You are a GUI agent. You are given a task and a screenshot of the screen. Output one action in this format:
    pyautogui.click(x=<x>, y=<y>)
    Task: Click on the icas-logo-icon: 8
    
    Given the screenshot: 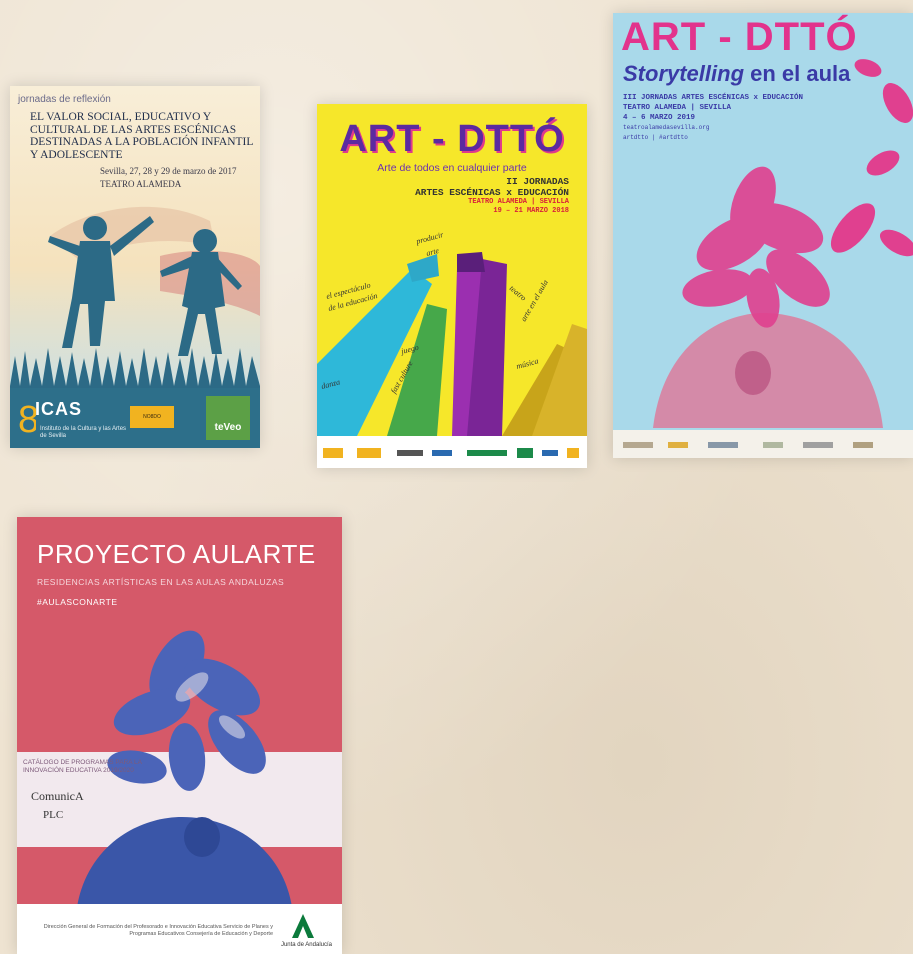 What is the action you would take?
    pyautogui.click(x=27, y=418)
    